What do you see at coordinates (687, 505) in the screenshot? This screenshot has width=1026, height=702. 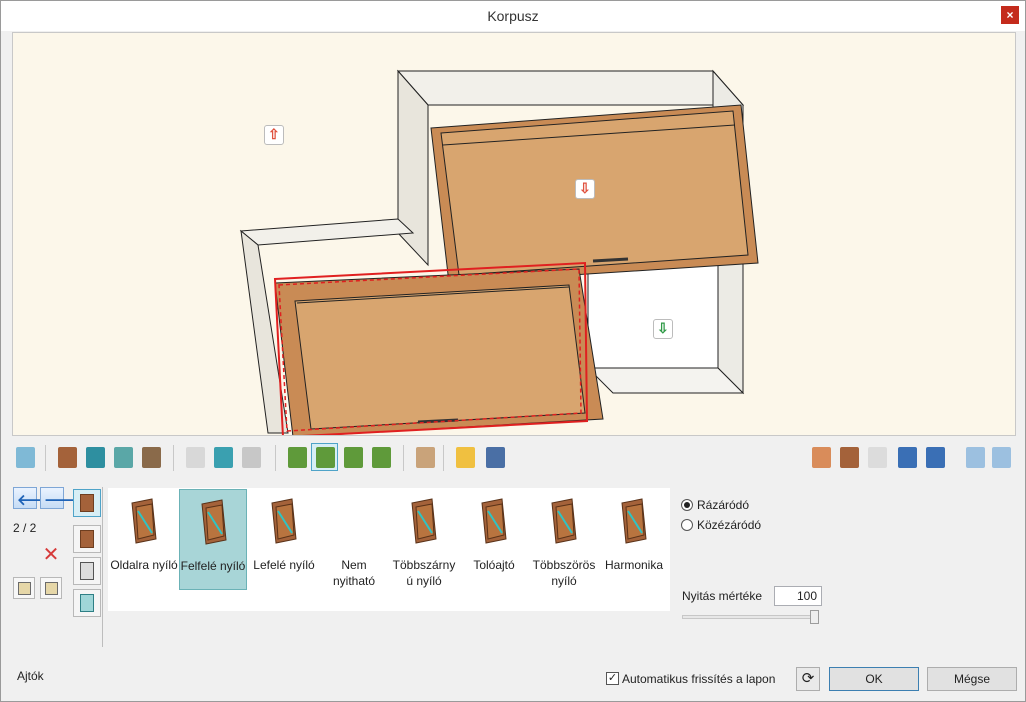 I see `radio-overlay-button` at bounding box center [687, 505].